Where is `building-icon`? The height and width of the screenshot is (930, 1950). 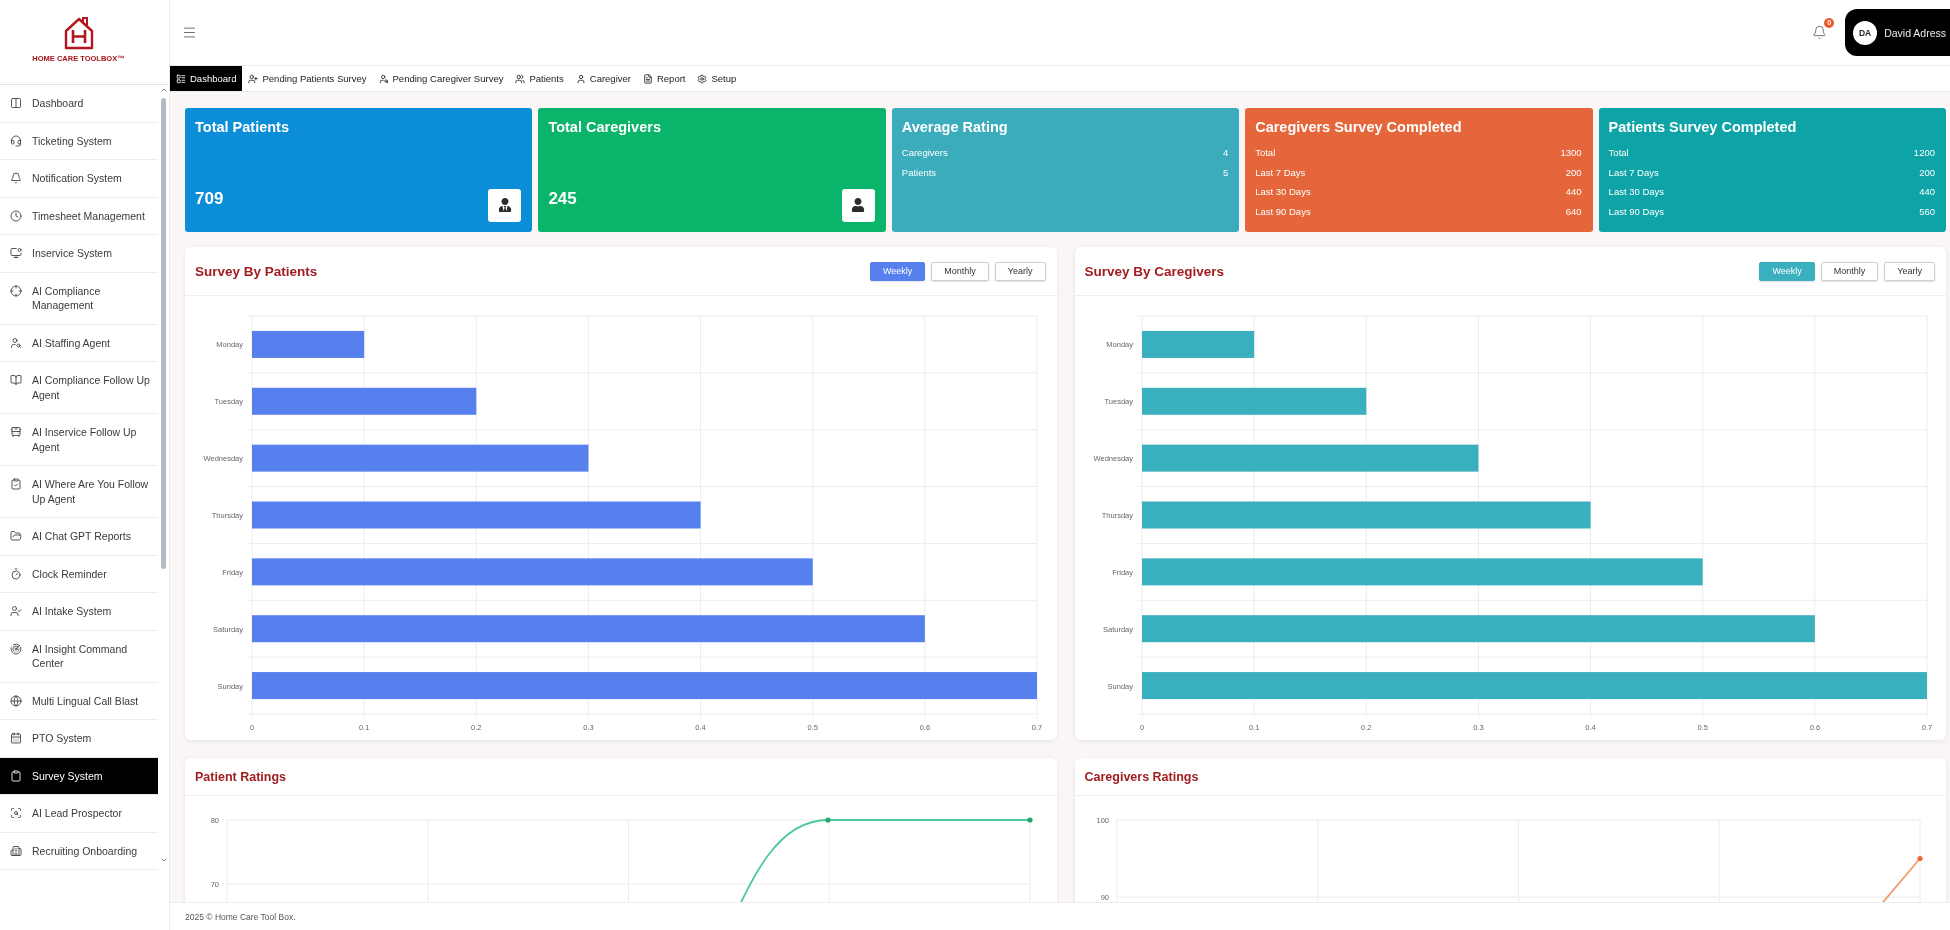 building-icon is located at coordinates (16, 850).